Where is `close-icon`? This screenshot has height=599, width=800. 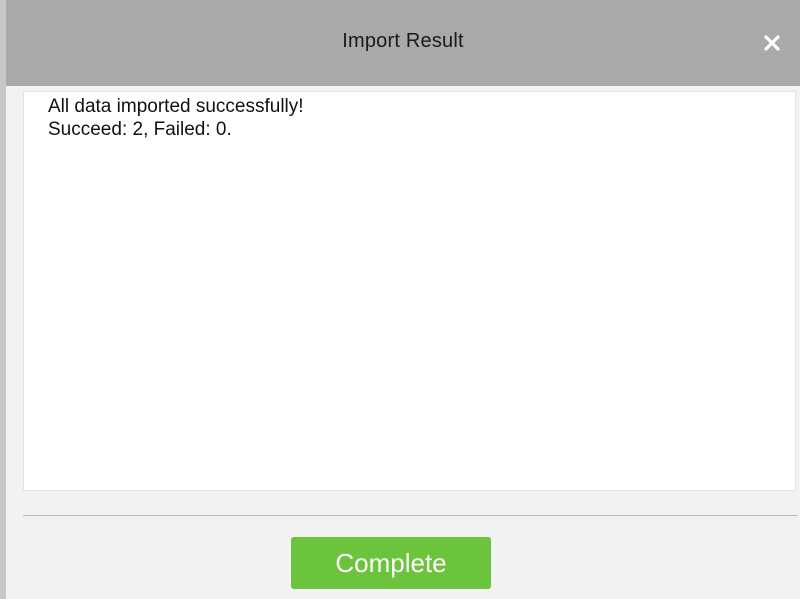
close-icon is located at coordinates (772, 43).